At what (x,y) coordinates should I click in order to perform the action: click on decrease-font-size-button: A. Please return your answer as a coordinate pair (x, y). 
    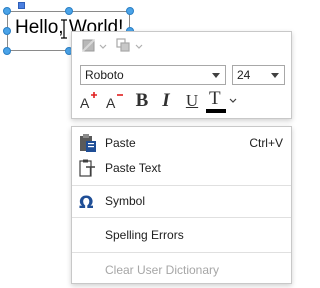
    Looking at the image, I should click on (115, 101).